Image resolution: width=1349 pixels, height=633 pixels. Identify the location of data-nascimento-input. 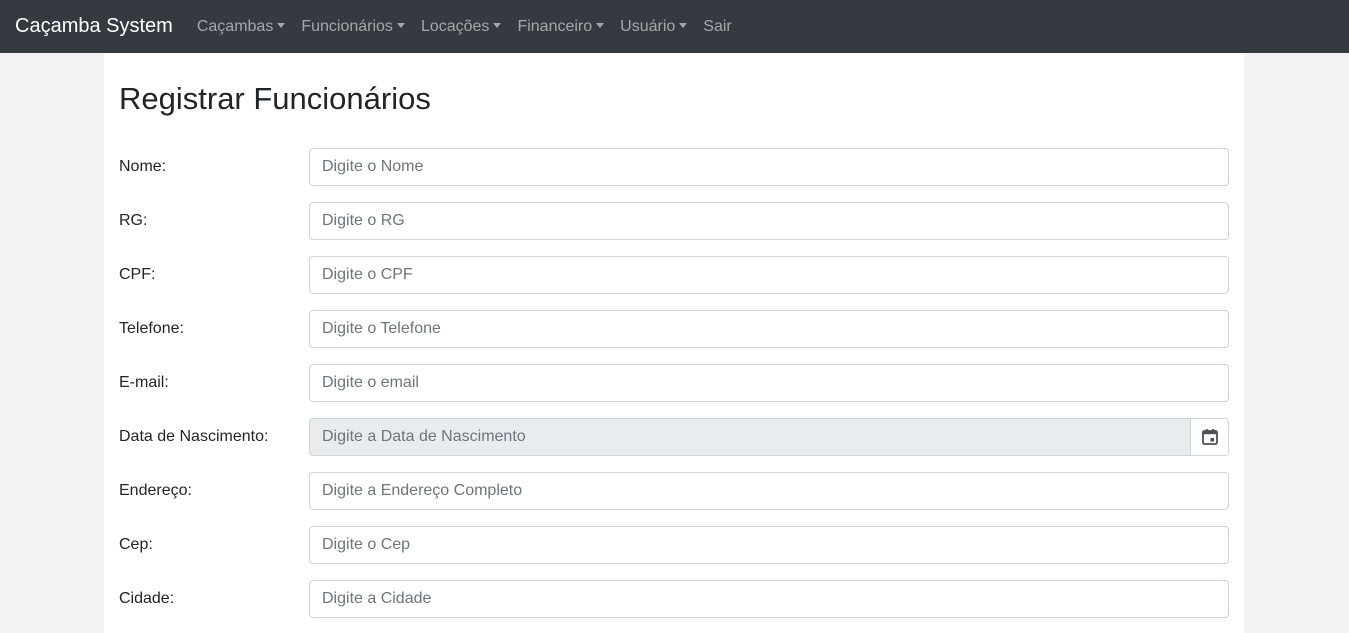
(750, 437).